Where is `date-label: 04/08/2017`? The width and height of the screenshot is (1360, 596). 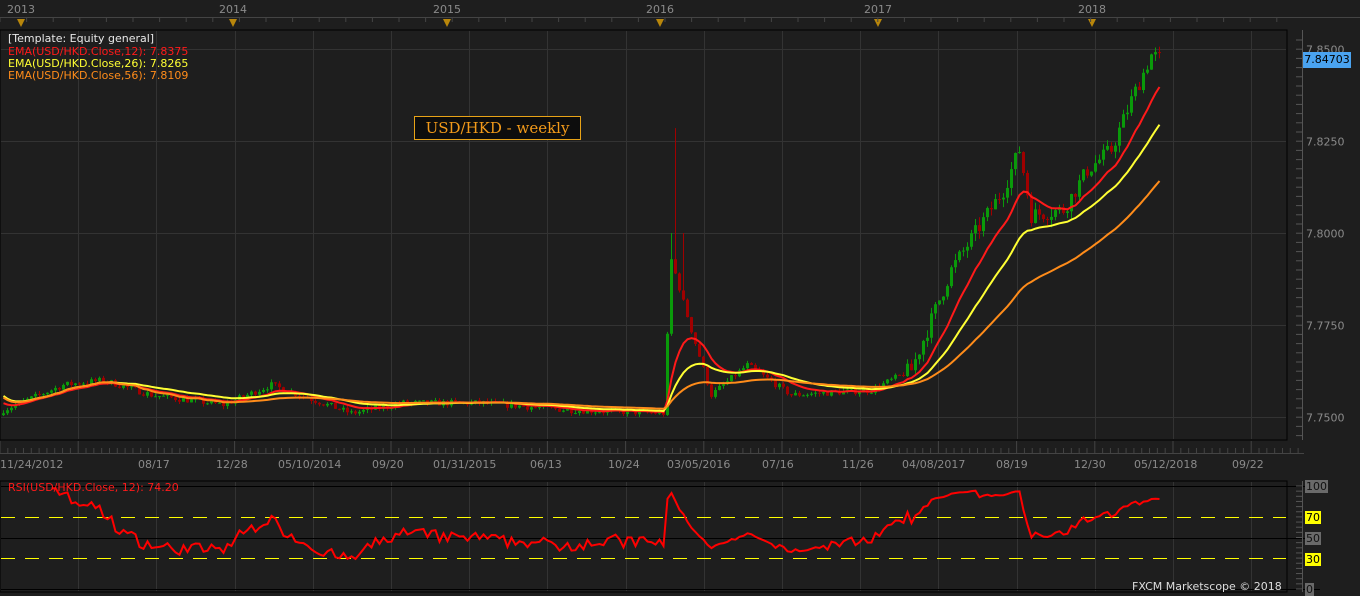
date-label: 04/08/2017 is located at coordinates (933, 464).